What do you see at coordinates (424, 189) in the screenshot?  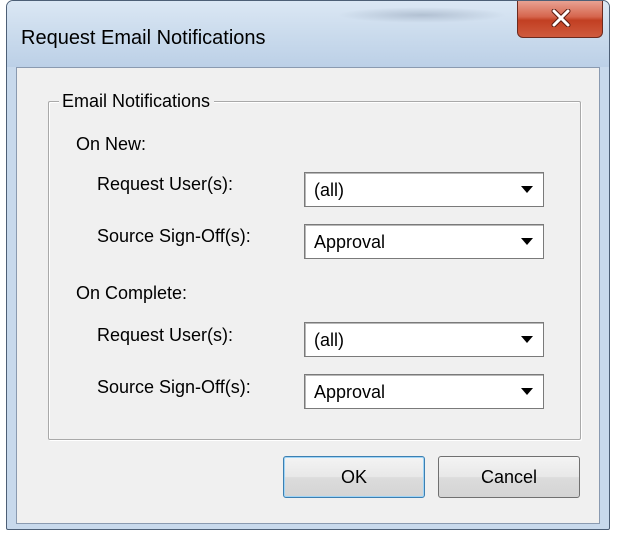 I see `on-new-request-users-combo: (all)` at bounding box center [424, 189].